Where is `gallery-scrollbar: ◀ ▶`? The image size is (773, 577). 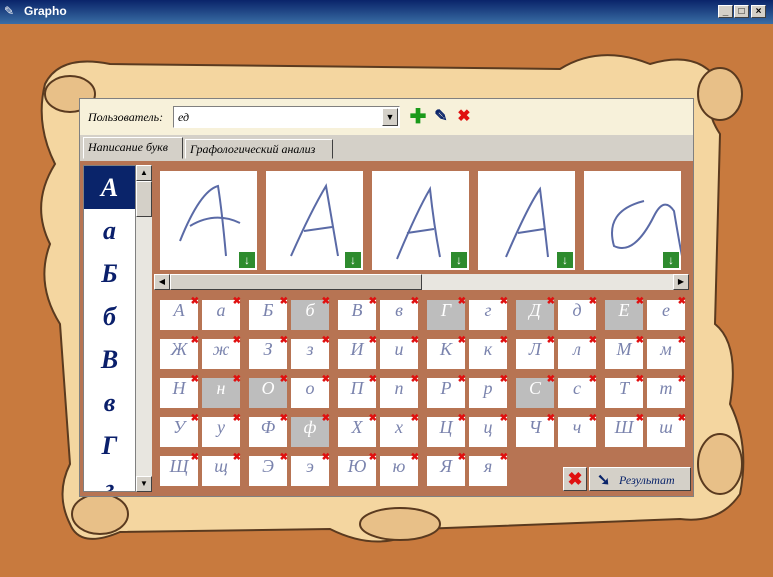
gallery-scrollbar: ◀ ▶ is located at coordinates (421, 282).